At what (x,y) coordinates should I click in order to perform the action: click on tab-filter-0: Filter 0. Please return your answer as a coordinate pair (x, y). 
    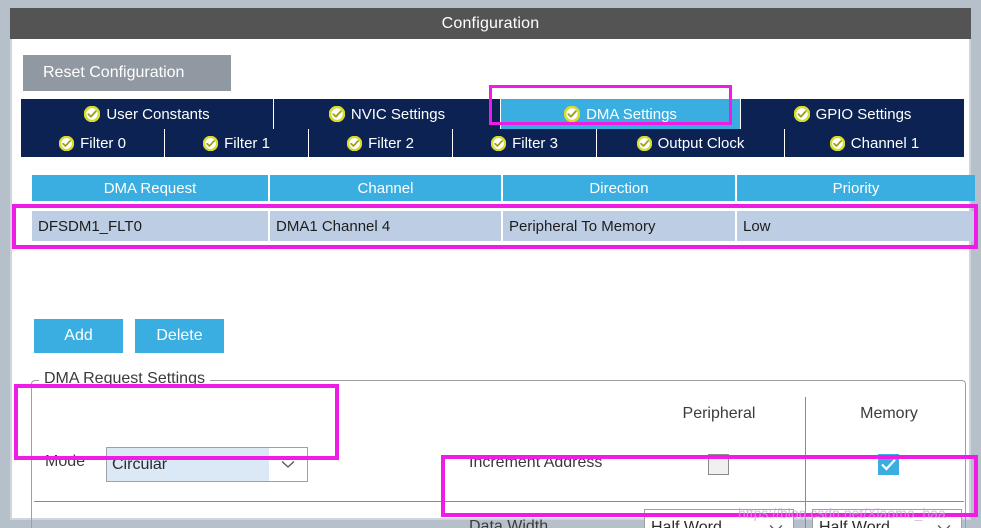
    Looking at the image, I should click on (93, 143).